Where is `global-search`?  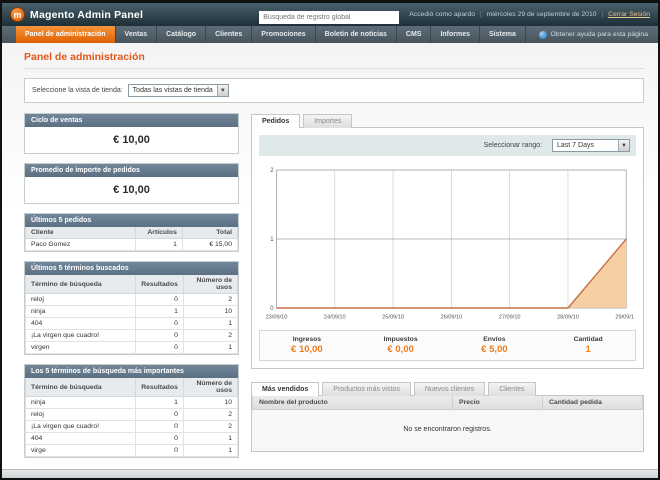 global-search is located at coordinates (329, 15).